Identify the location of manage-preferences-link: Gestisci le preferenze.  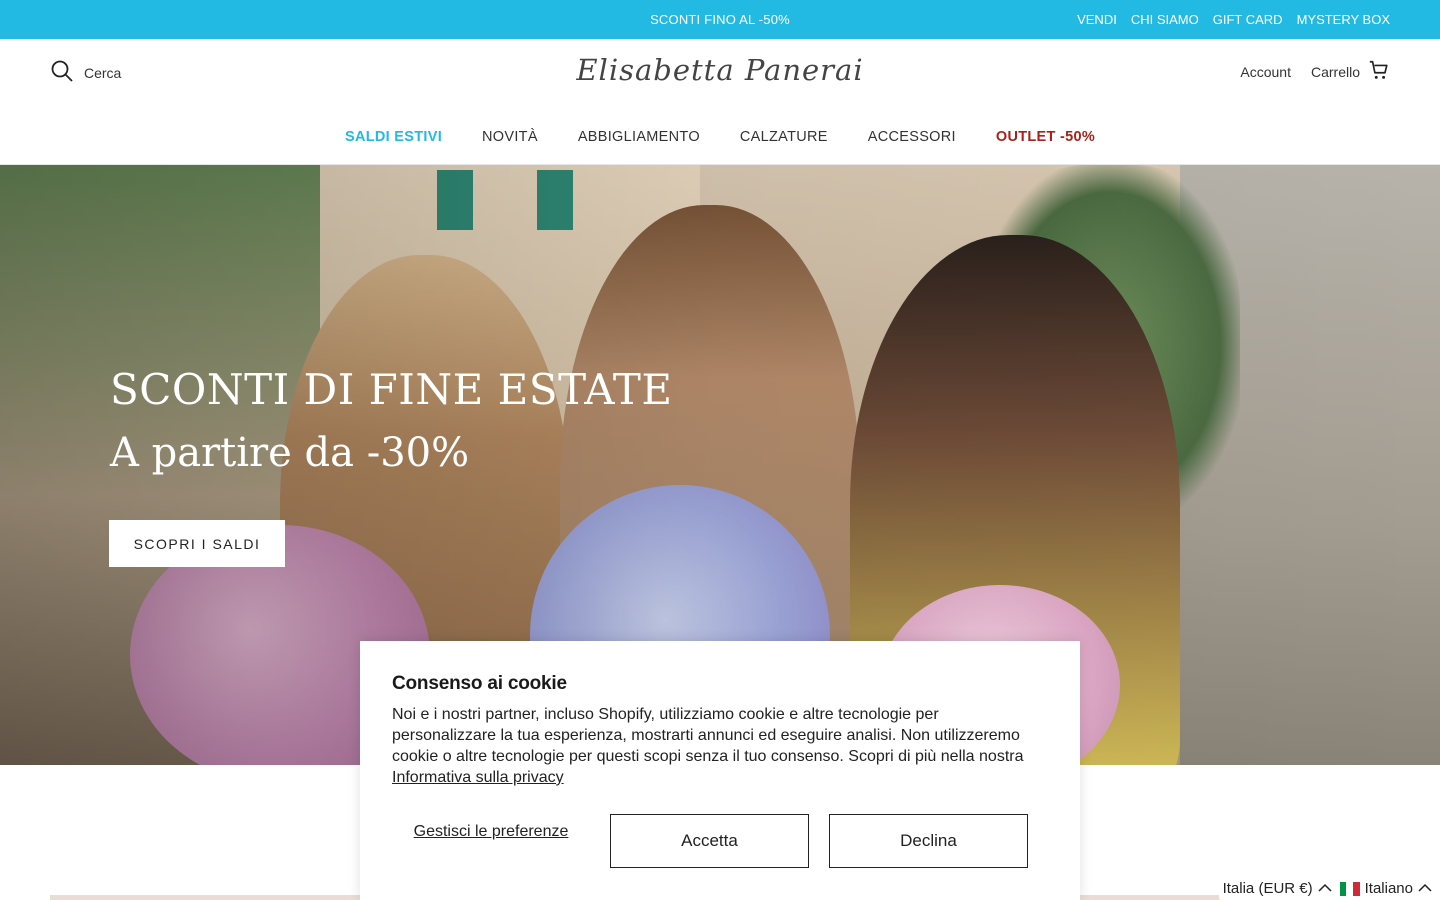
(491, 831).